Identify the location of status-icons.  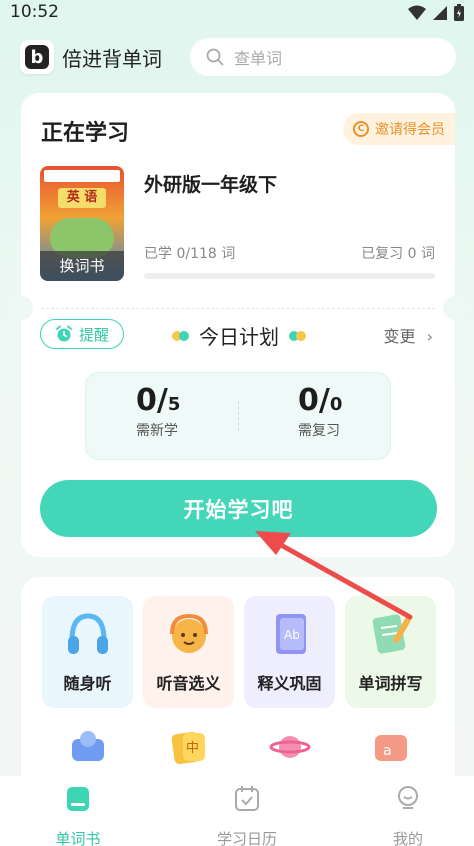
(436, 12).